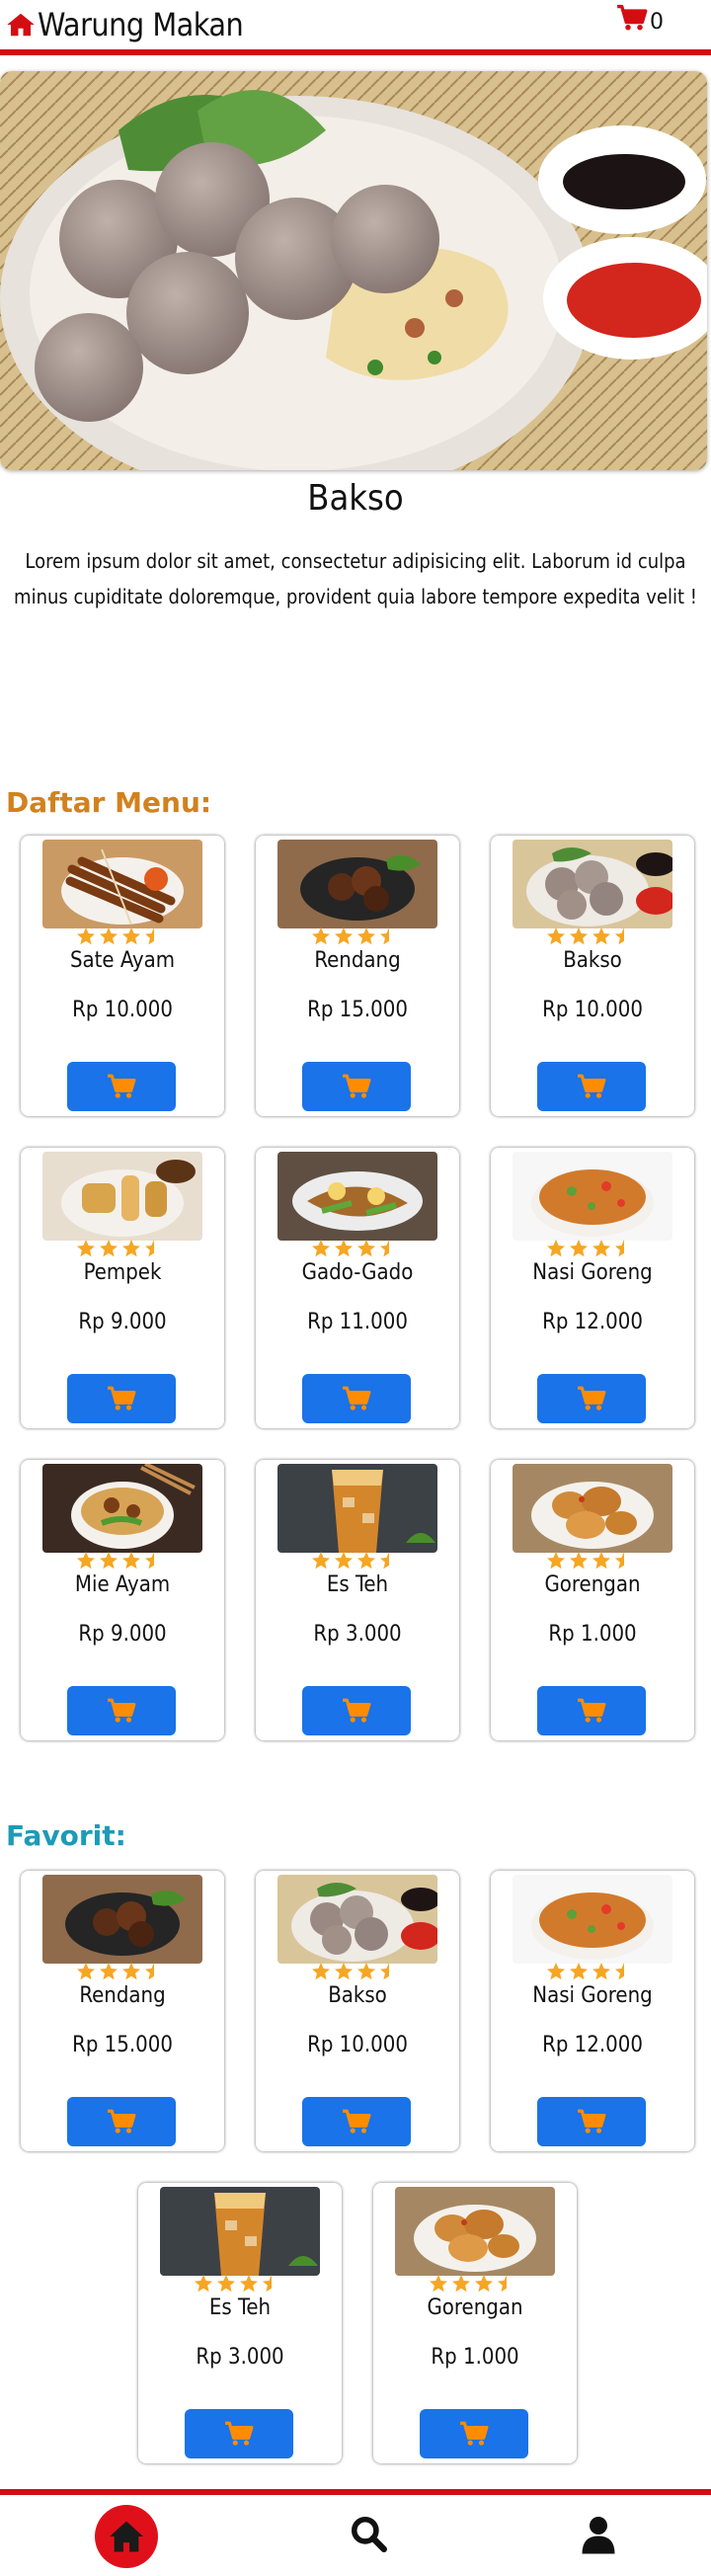  Describe the element at coordinates (123, 1600) in the screenshot. I see `food-card: Mie Ayam Rp 9.000` at that location.